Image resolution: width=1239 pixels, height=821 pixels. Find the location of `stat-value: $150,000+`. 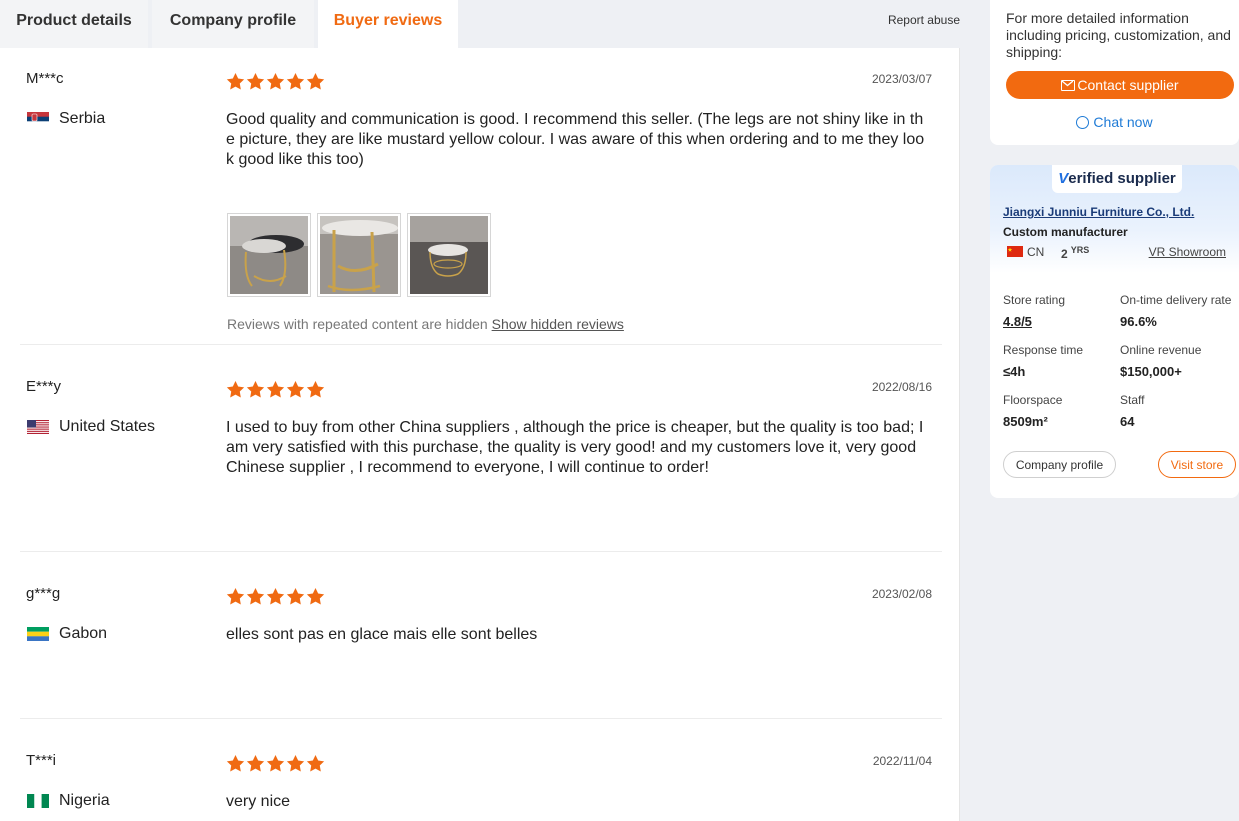

stat-value: $150,000+ is located at coordinates (1151, 371).